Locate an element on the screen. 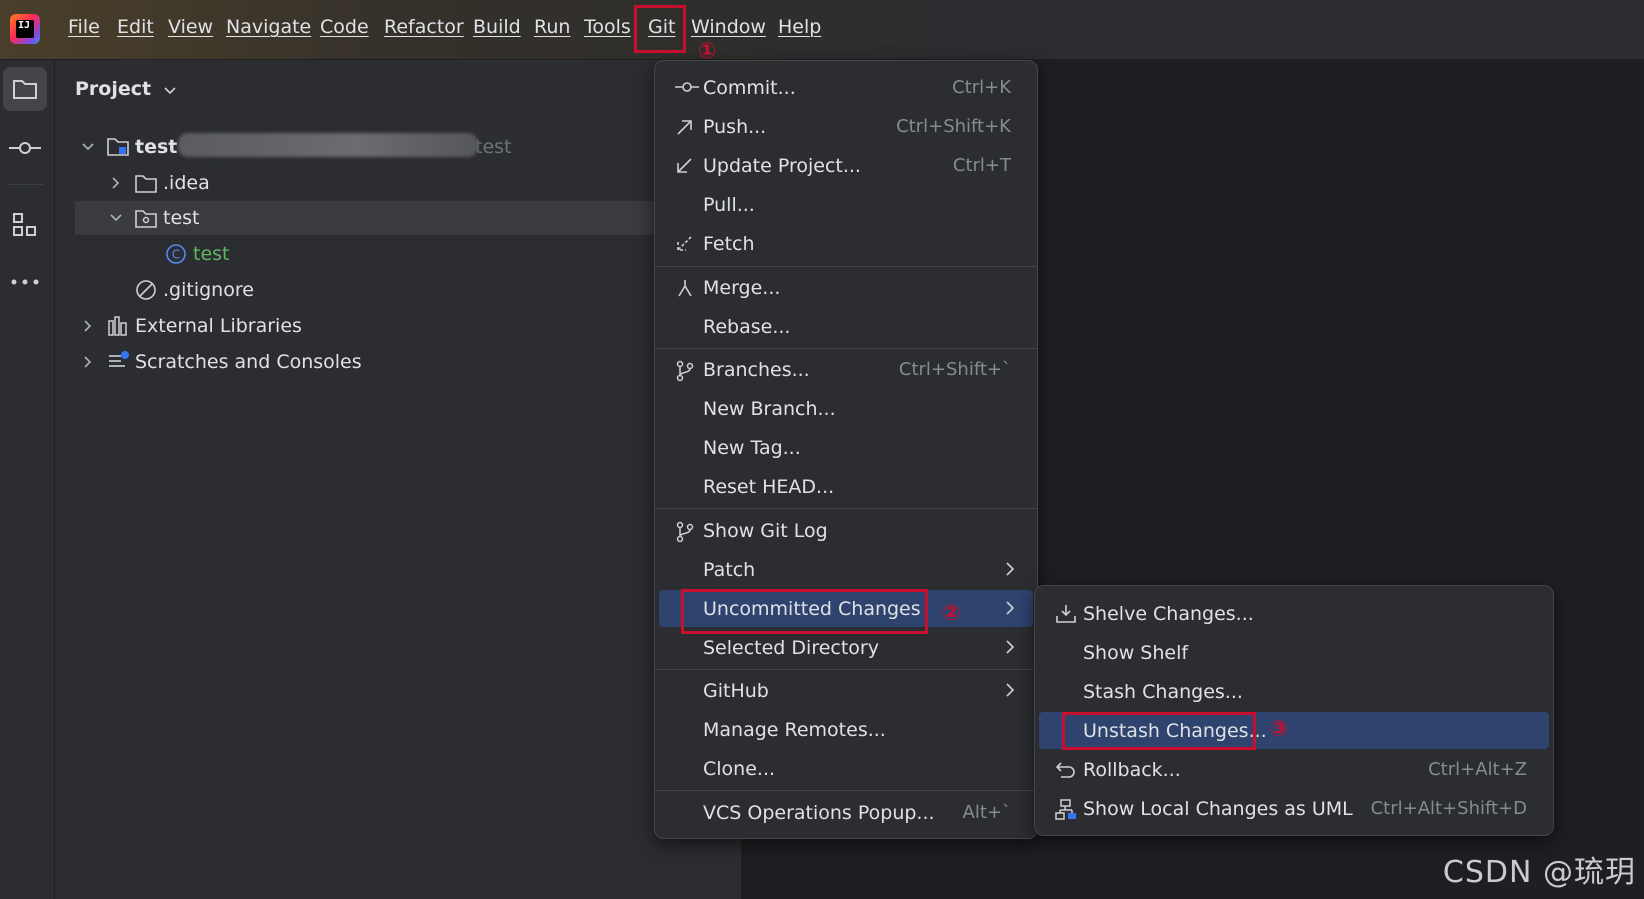  menu-navigate: Navigate is located at coordinates (268, 27).